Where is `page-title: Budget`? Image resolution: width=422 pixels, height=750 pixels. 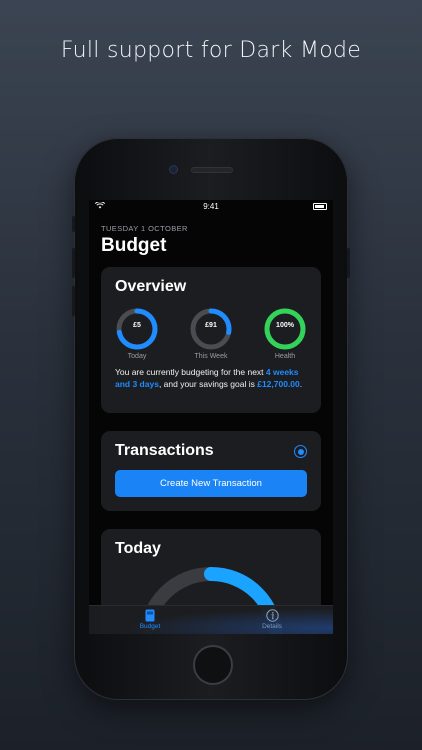 page-title: Budget is located at coordinates (134, 245).